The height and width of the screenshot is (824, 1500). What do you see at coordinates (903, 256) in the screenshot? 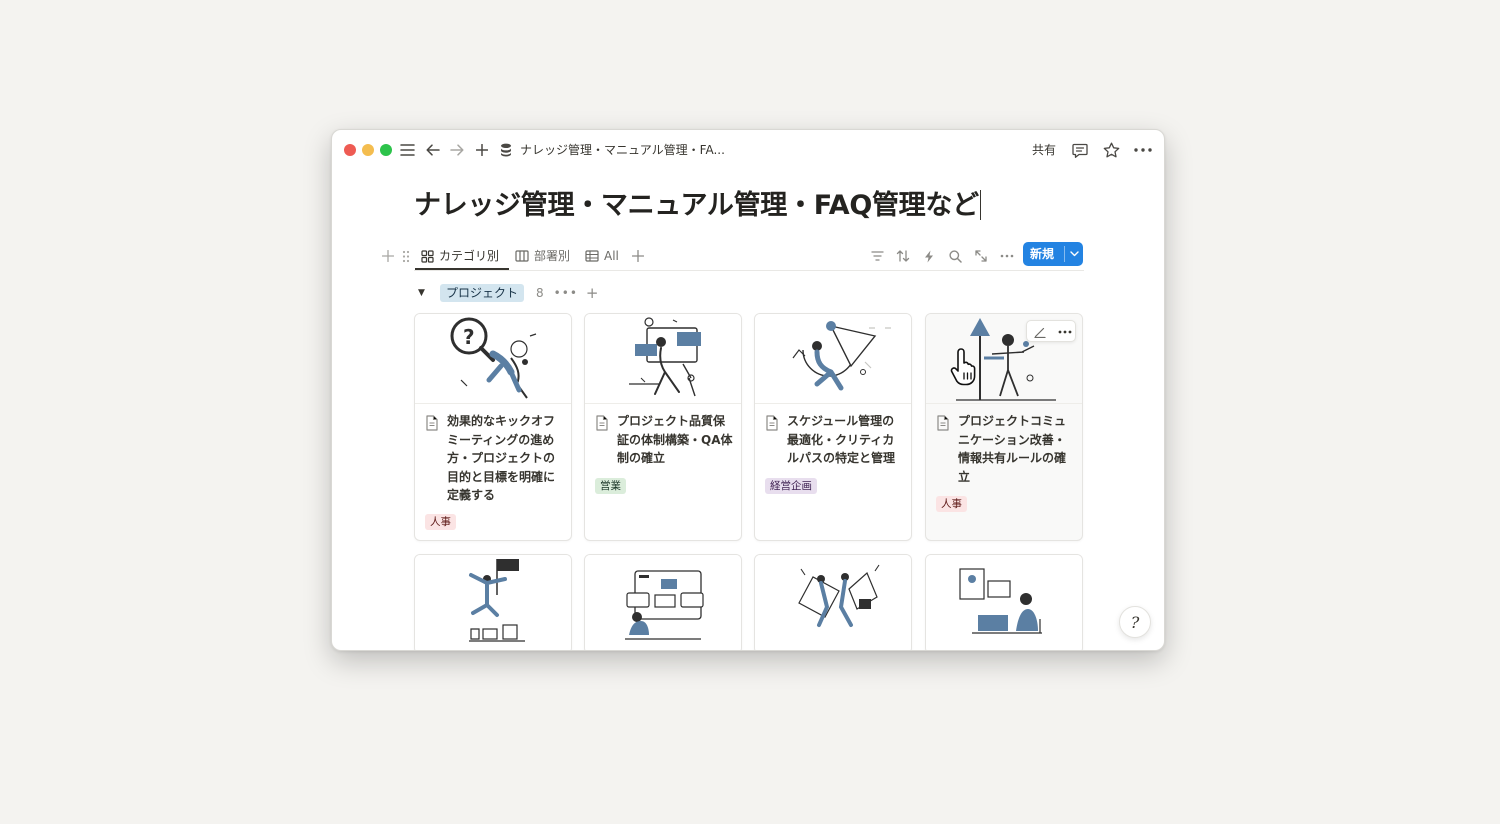
I see `sort-icon` at bounding box center [903, 256].